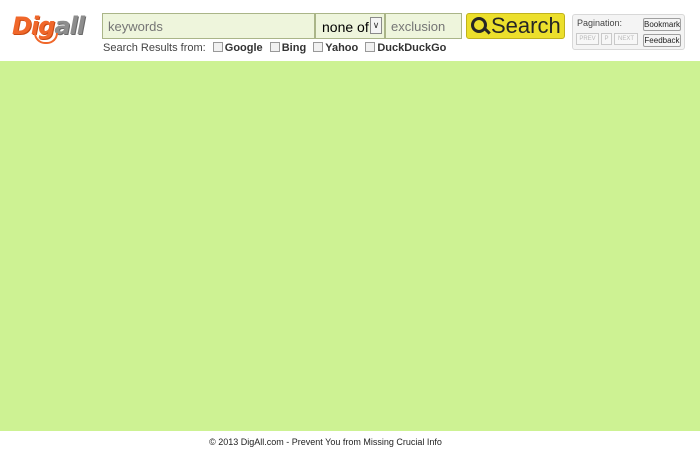  I want to click on source-bing: Bing, so click(288, 48).